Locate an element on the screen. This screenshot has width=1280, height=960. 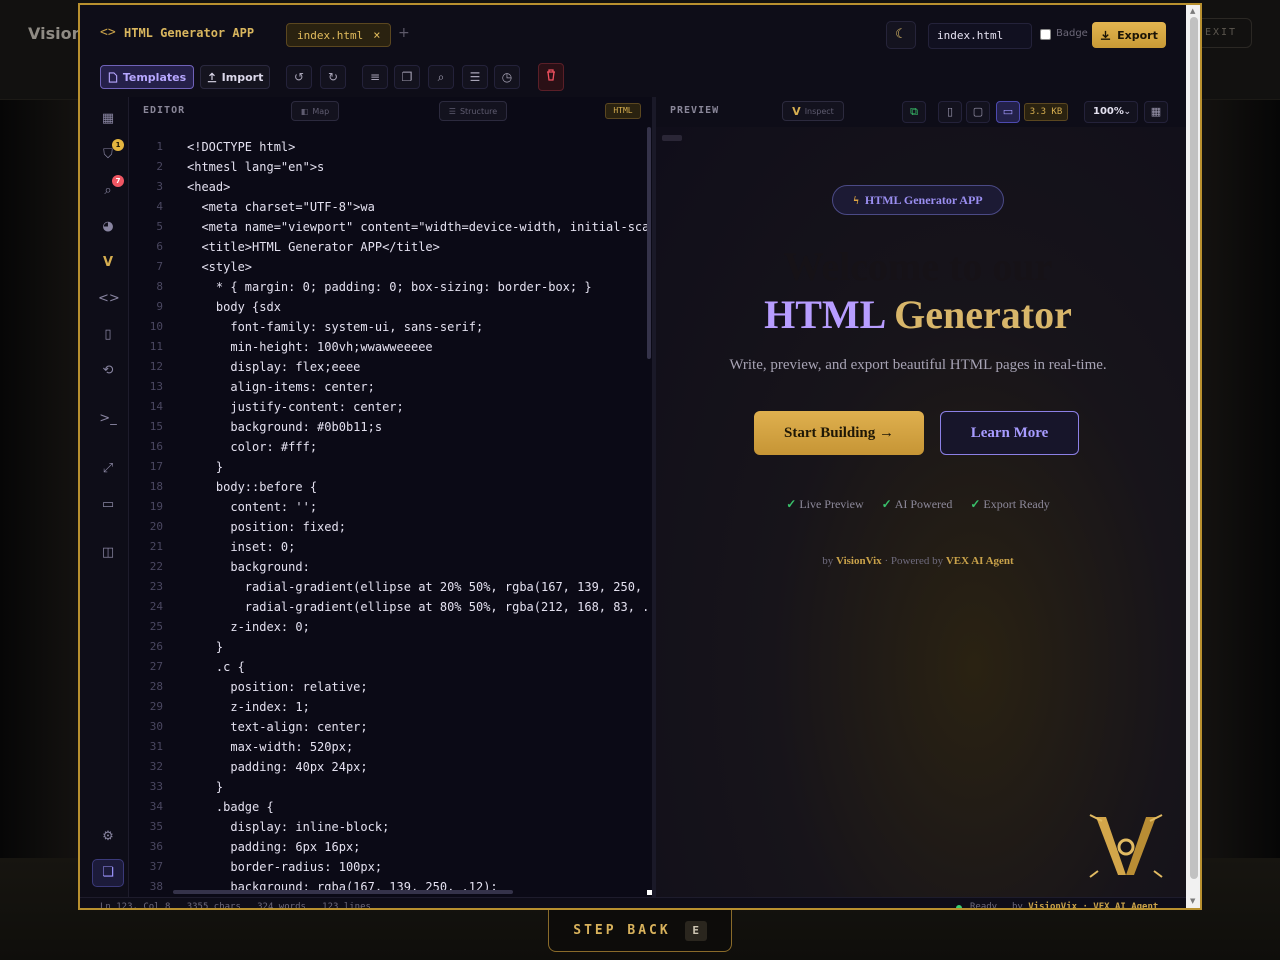
format-button: ≡ is located at coordinates (375, 77).